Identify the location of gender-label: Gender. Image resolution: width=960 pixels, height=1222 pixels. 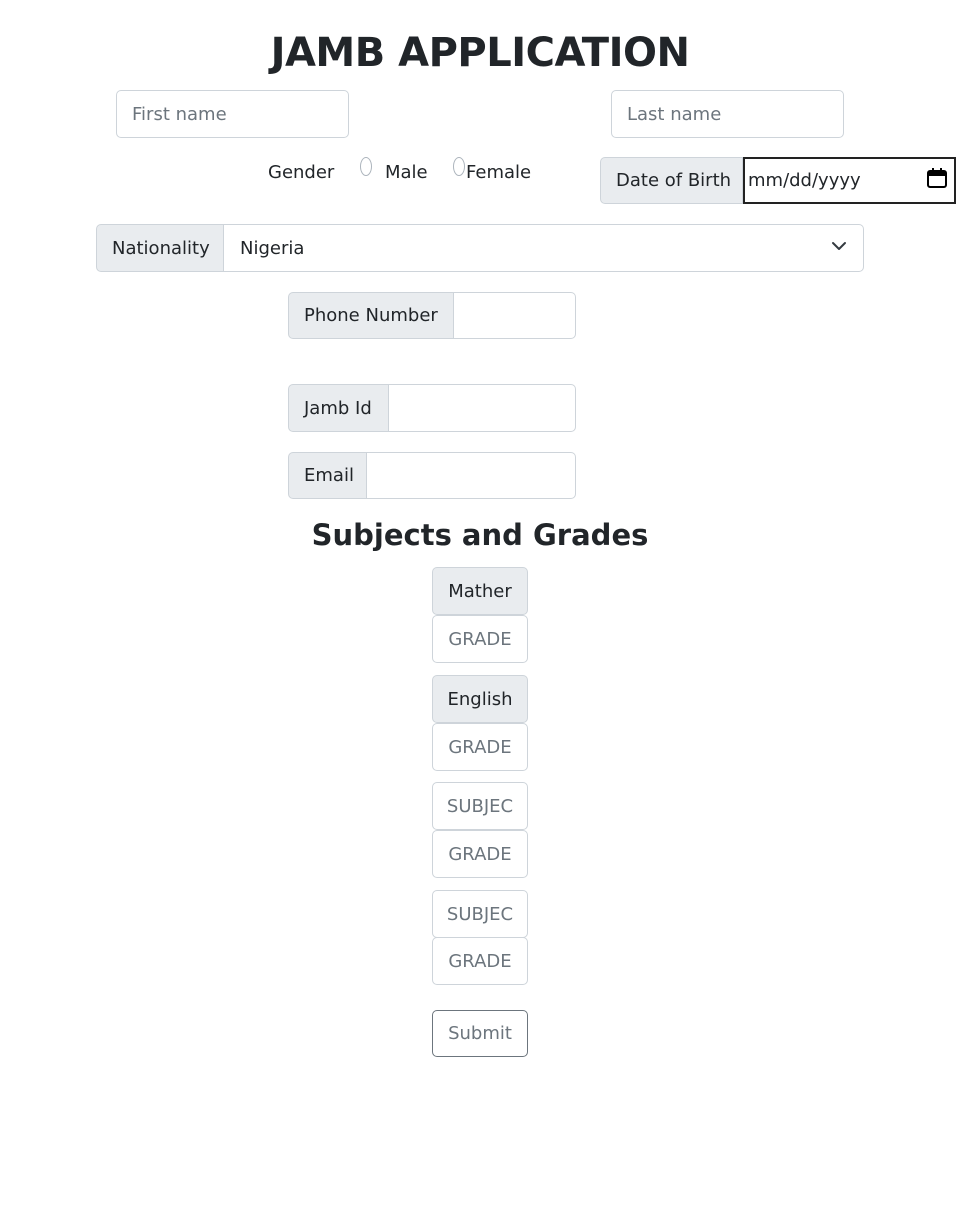
(301, 172).